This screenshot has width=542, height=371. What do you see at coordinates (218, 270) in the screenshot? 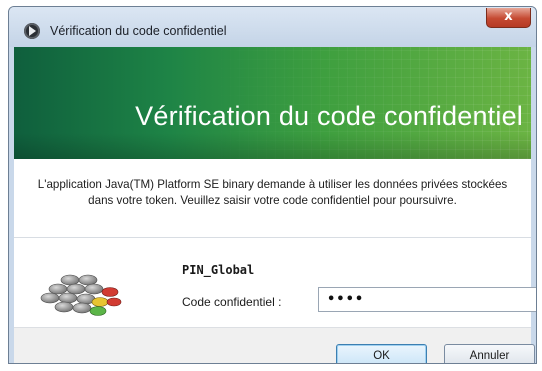
I see `pin-name: PIN_Global` at bounding box center [218, 270].